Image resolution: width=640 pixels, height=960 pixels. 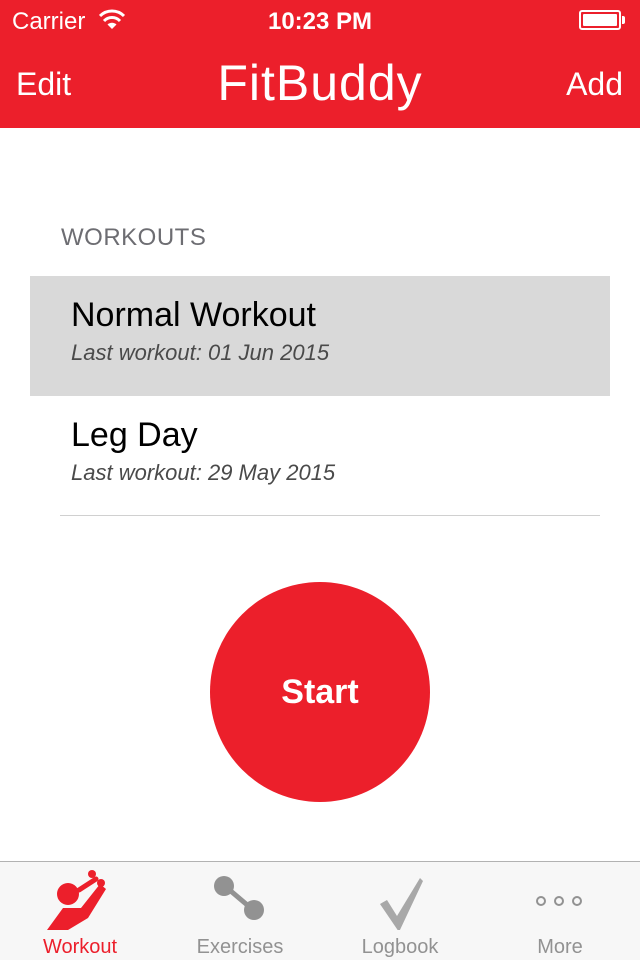 I want to click on dumbbell-icon, so click(x=239, y=898).